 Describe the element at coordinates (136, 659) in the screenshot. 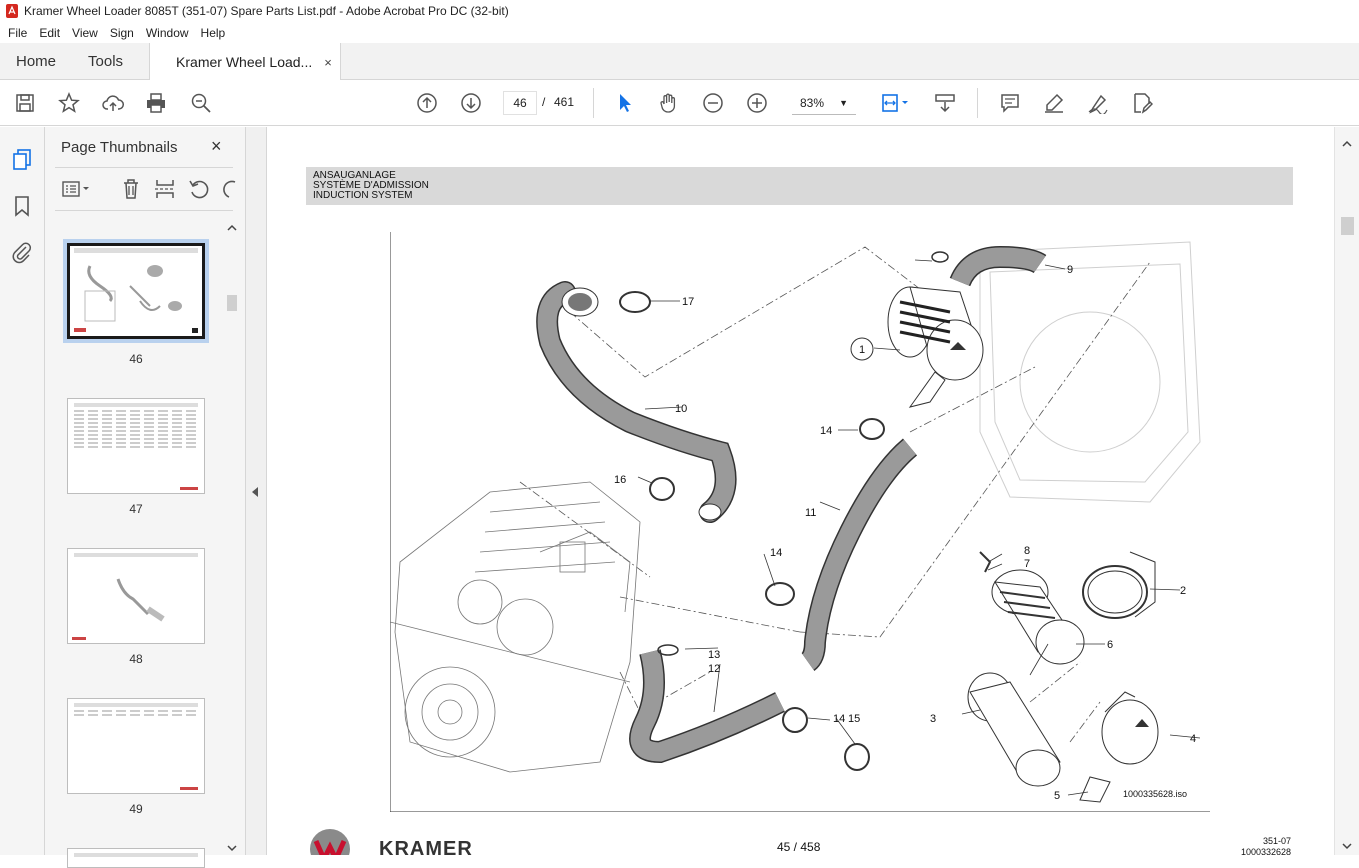

I see `thumbnail-number: 48` at that location.